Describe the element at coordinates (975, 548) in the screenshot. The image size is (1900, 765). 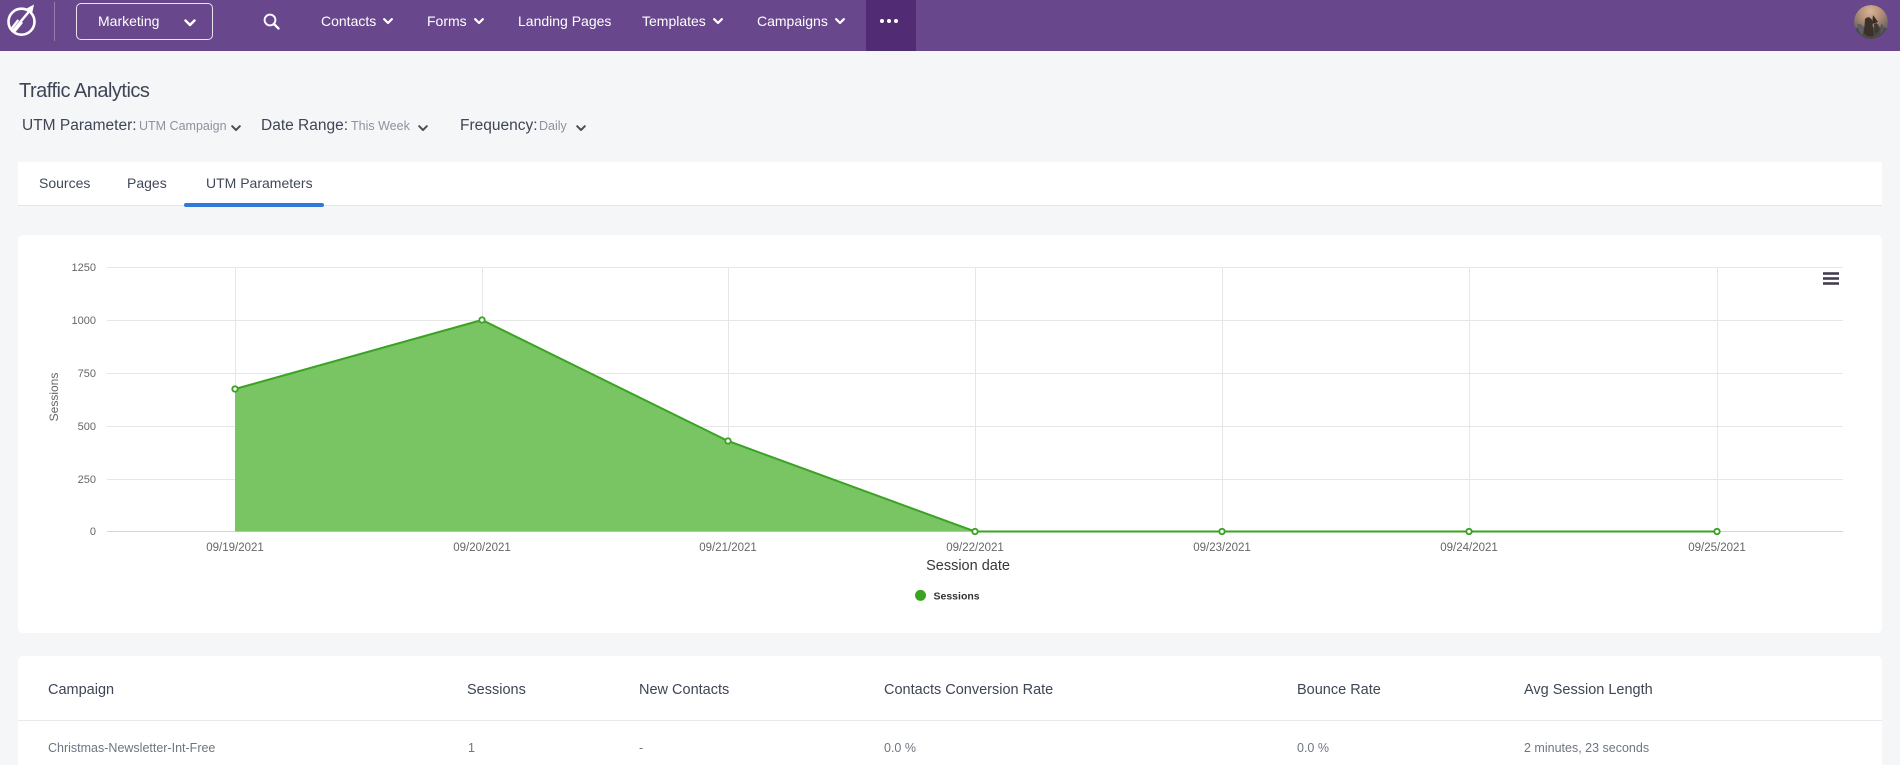
I see `svg-text: 09/22/2021` at that location.